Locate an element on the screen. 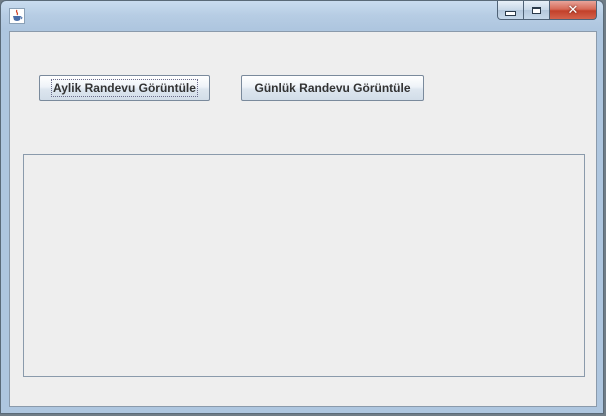  daily-appointments-button: Günlük Randevu Görüntüle is located at coordinates (332, 88).